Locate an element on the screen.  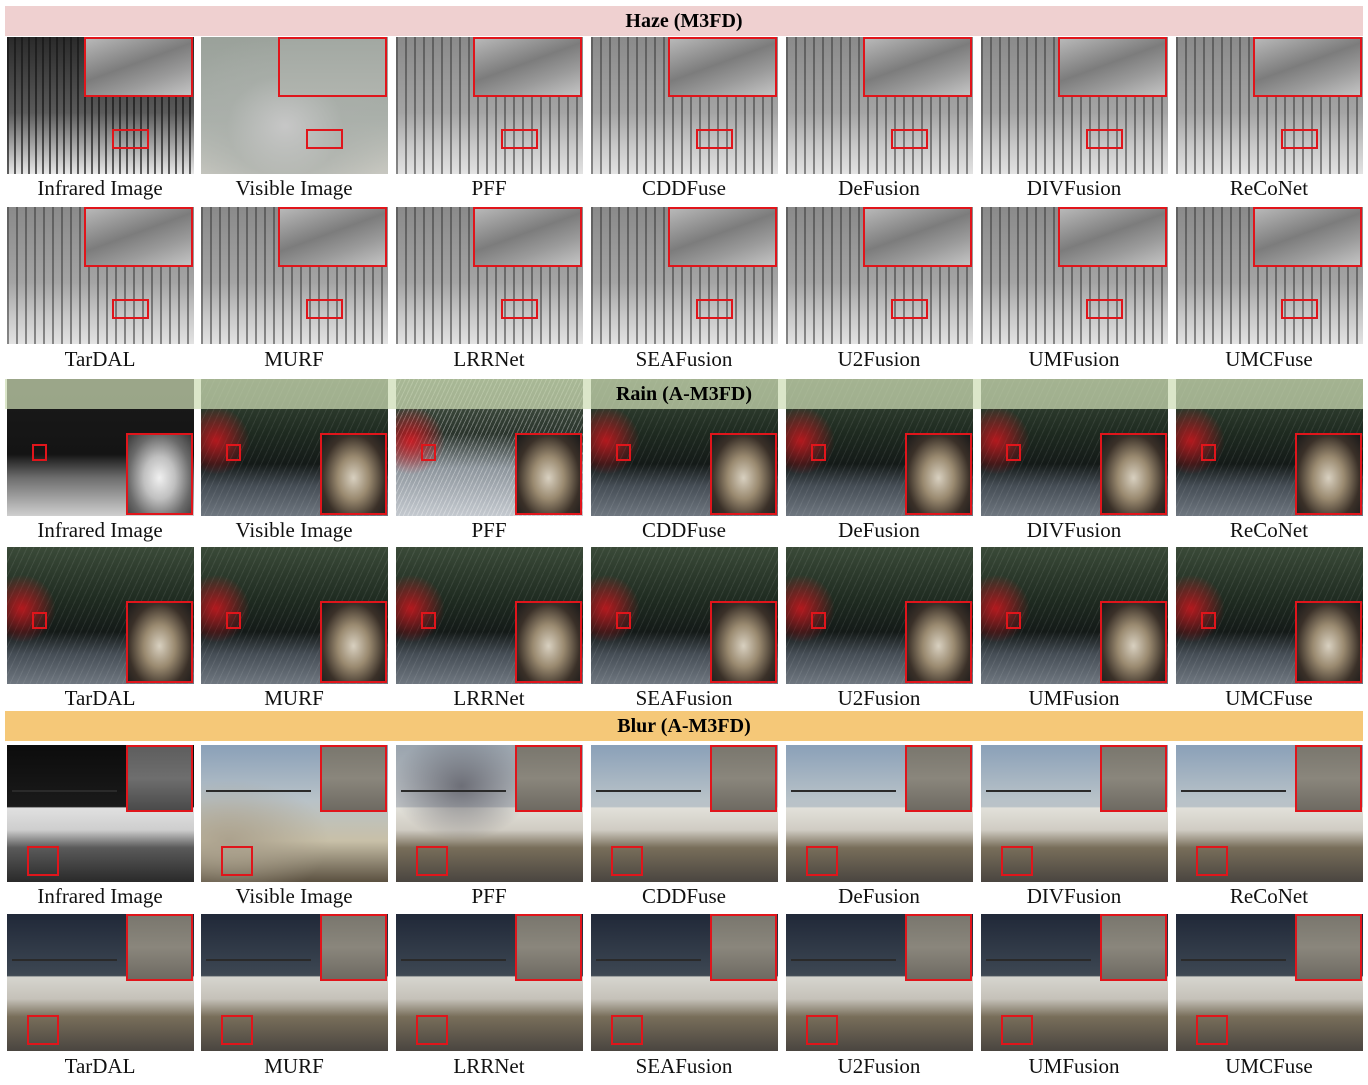
rain-section-title: Rain (A-M3FD) is located at coordinates (684, 394).